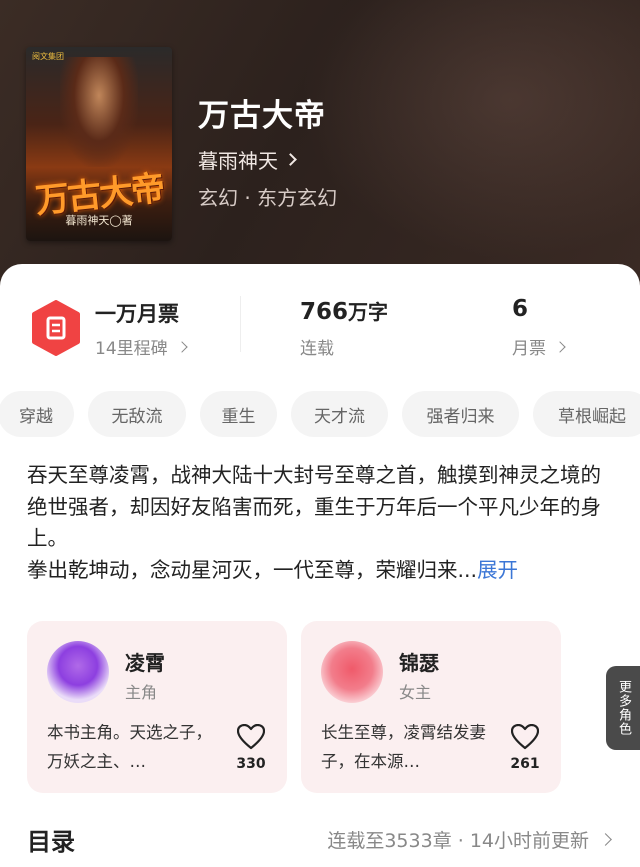  What do you see at coordinates (141, 692) in the screenshot?
I see `character-role: 主角` at bounding box center [141, 692].